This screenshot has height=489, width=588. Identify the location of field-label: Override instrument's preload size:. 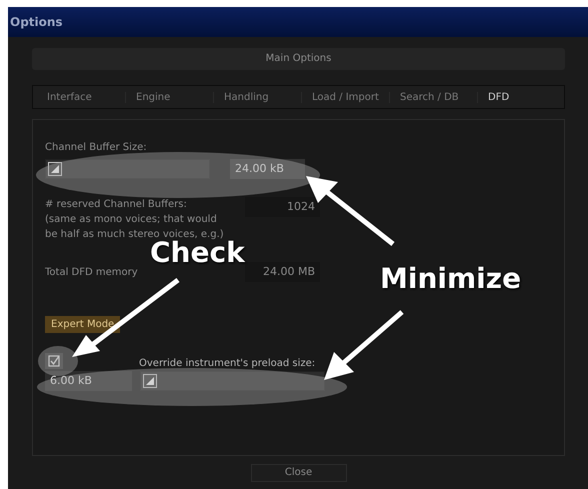
(227, 363).